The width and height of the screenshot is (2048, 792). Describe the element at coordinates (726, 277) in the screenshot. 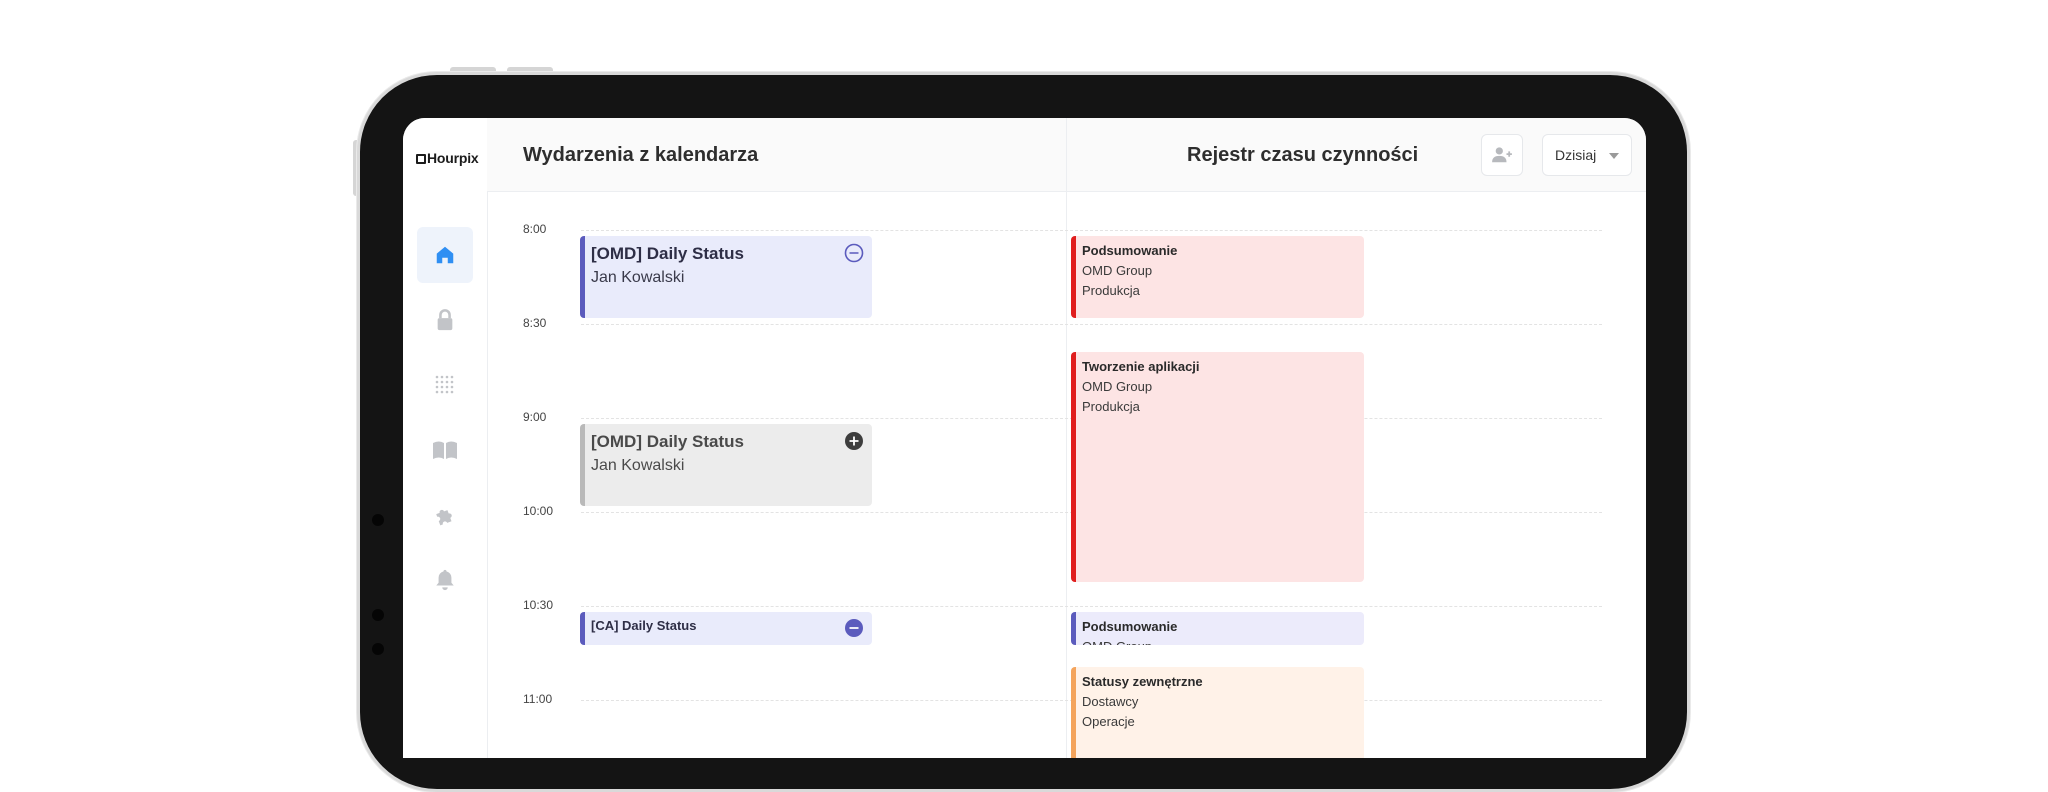

I see `calendar-event: [OMD] Daily Status Jan Kowalski` at that location.